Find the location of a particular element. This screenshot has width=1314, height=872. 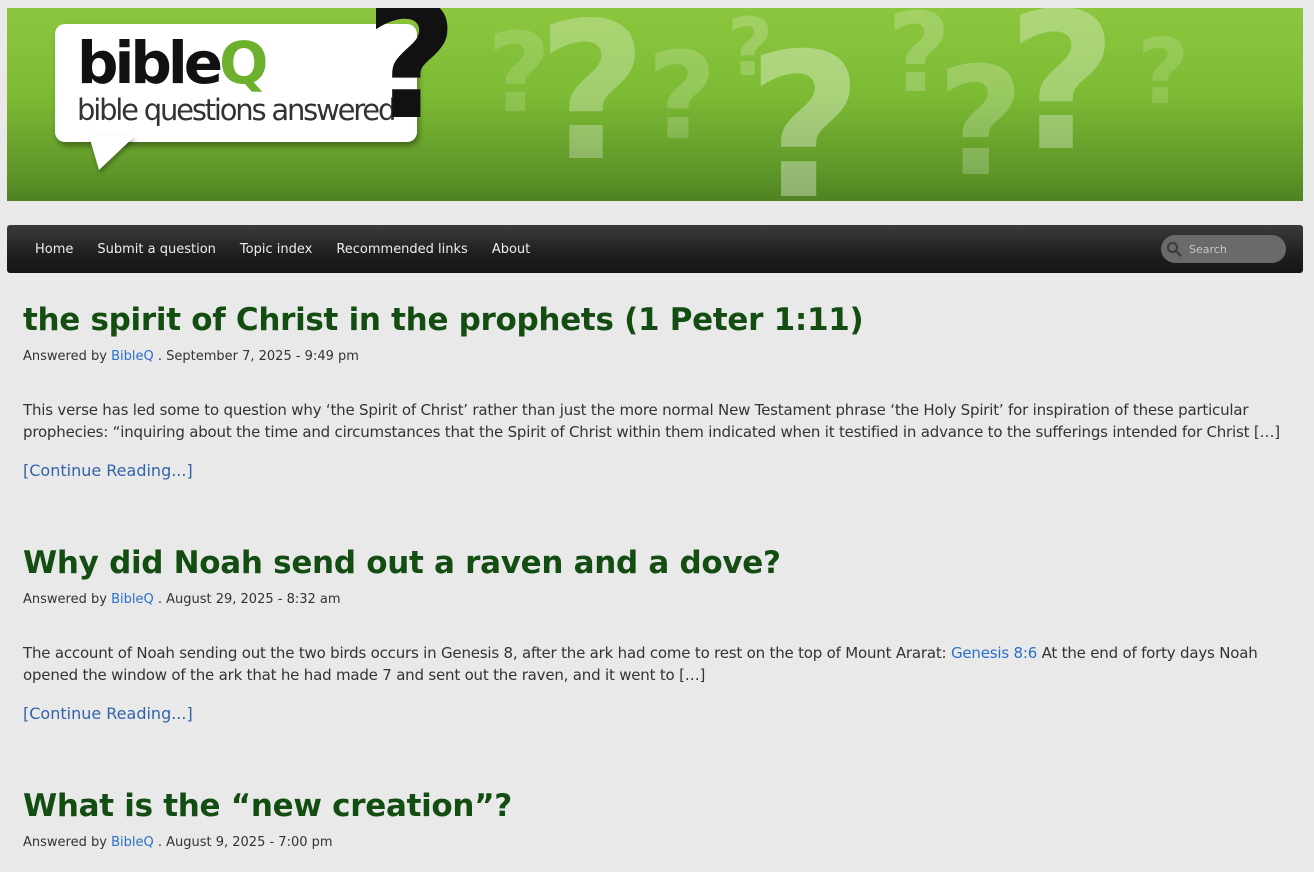

nav-item-about: About is located at coordinates (511, 249).